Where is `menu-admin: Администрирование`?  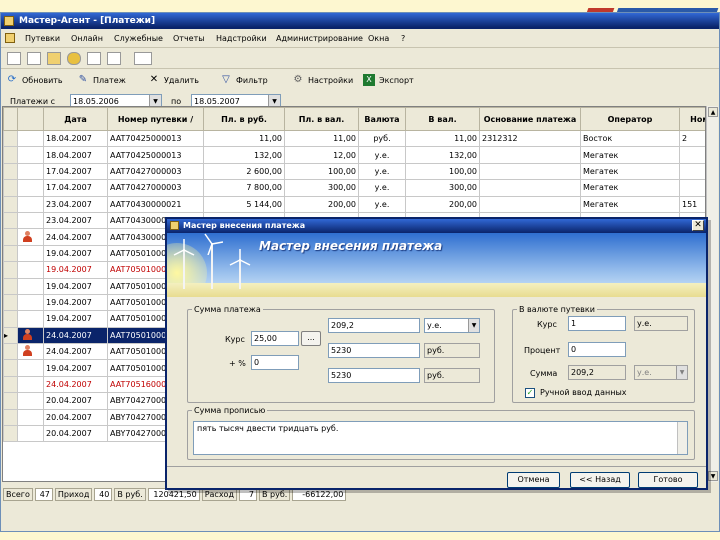
menu-admin: Администрирование is located at coordinates (319, 38).